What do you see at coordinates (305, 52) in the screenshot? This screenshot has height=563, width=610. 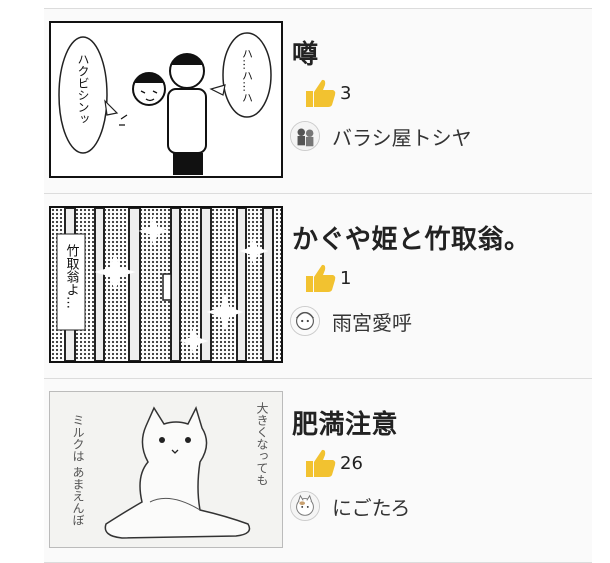 I see `post-title: 噂` at bounding box center [305, 52].